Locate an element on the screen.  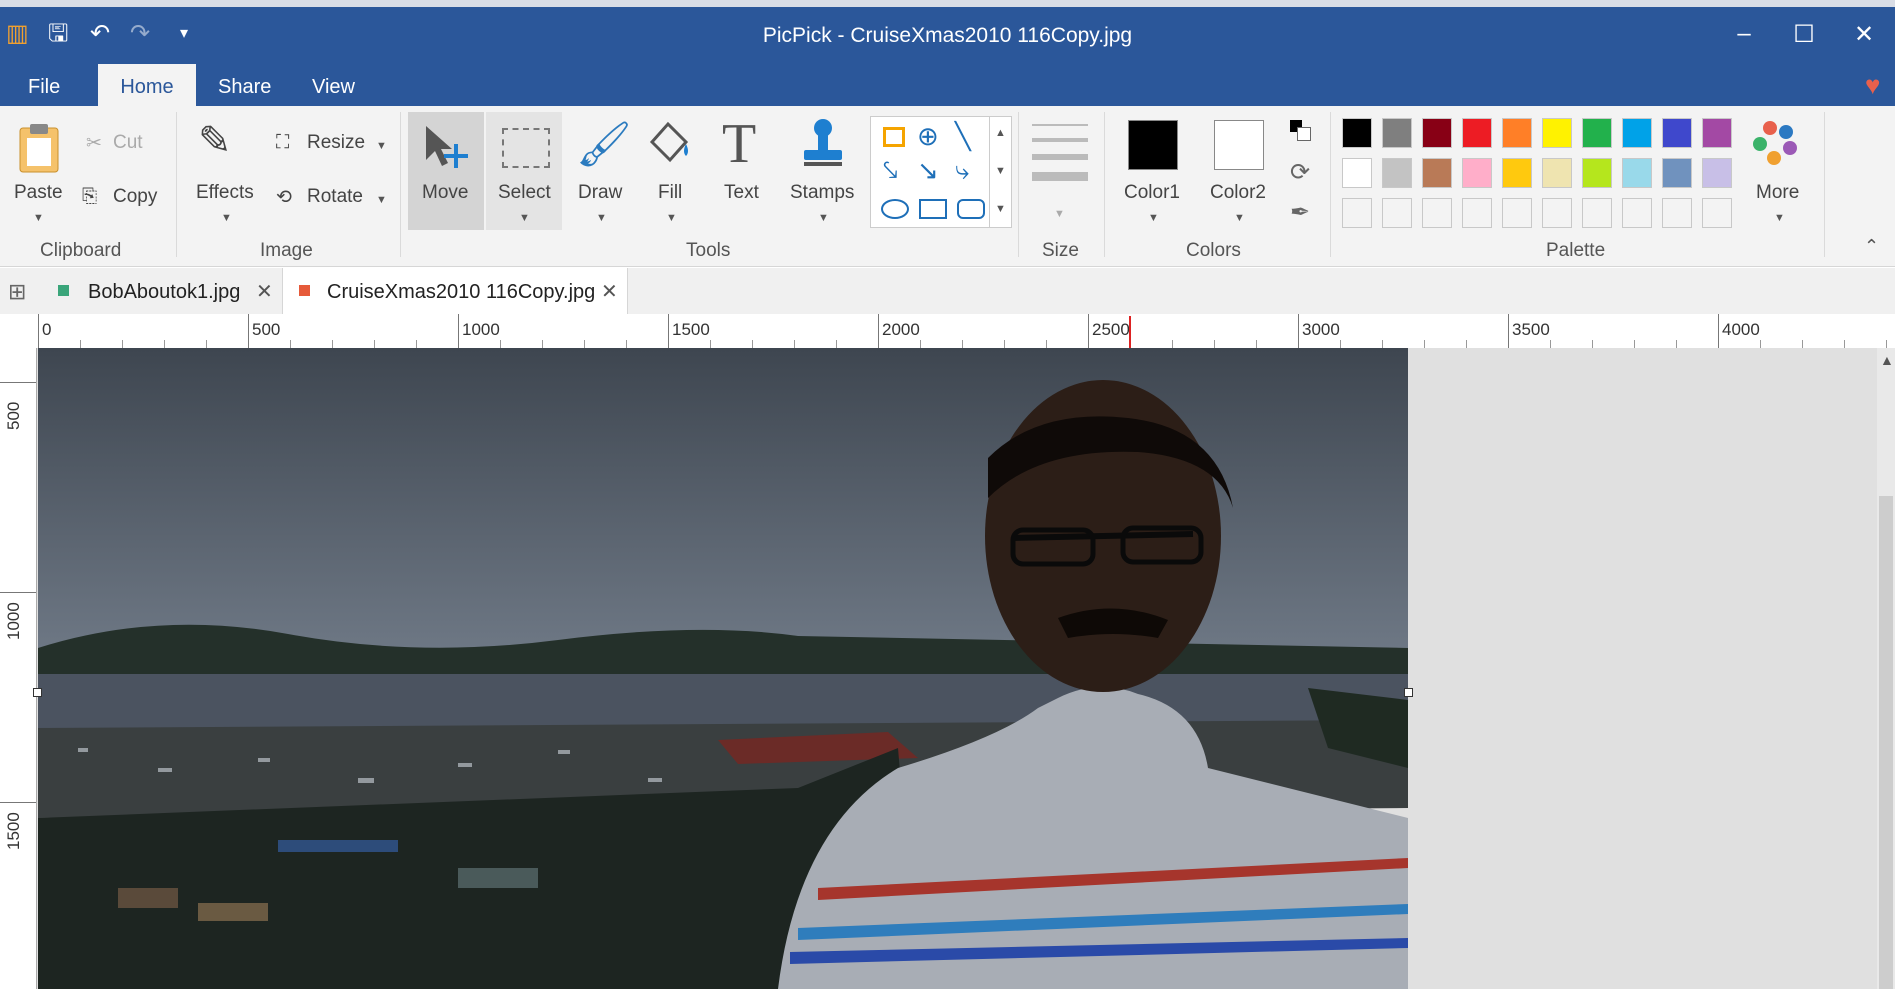
document-tab-bobaboutok1: BobAboutok1.jpg ✕ is located at coordinates (164, 291).